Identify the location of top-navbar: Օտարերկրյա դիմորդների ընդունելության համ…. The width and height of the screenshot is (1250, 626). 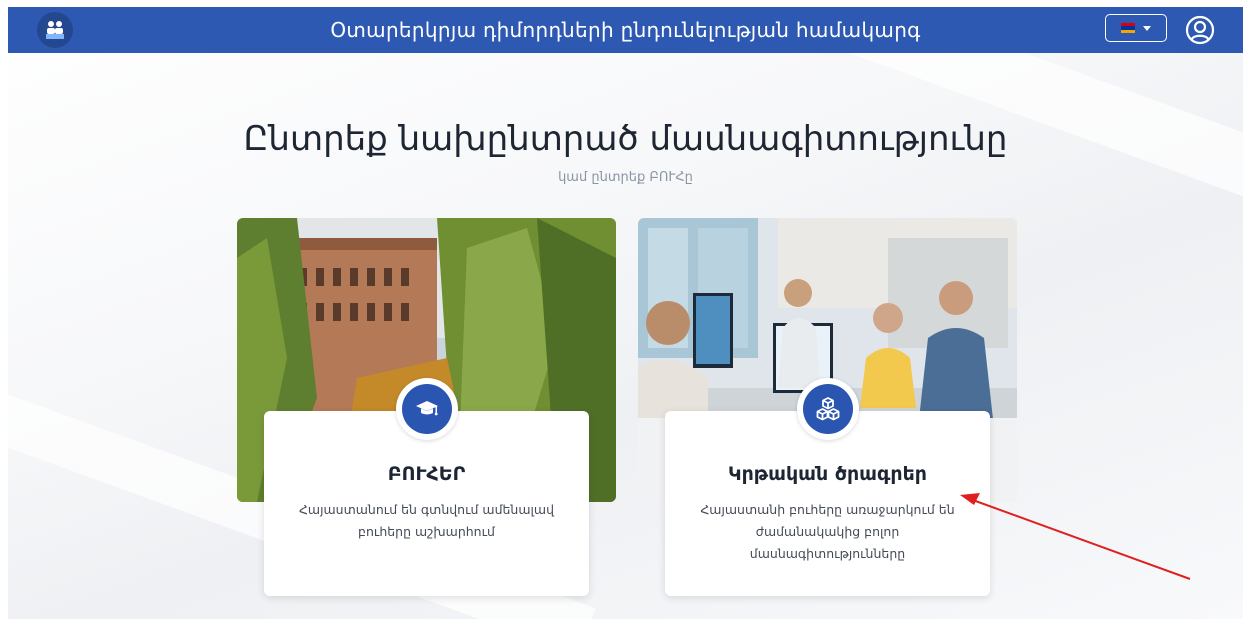
(625, 30).